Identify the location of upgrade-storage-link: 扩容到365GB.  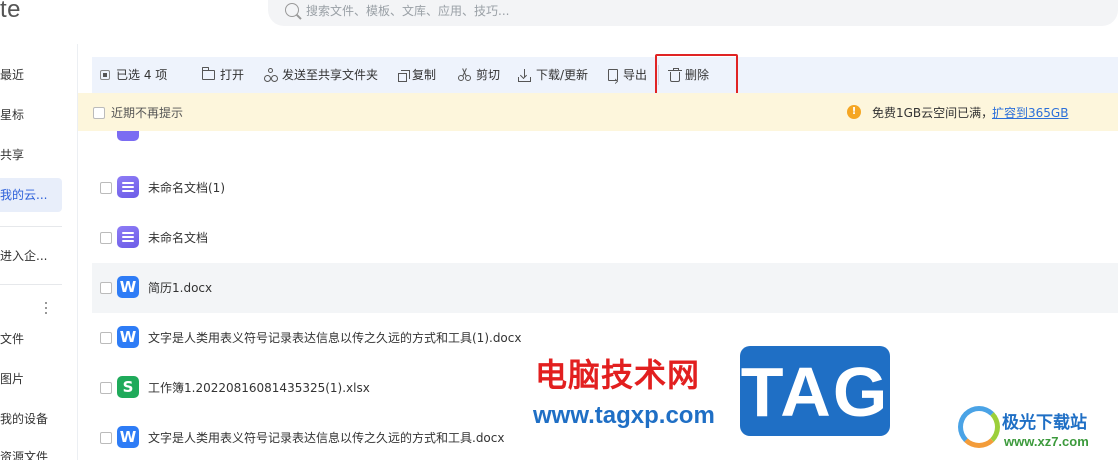
(1030, 112).